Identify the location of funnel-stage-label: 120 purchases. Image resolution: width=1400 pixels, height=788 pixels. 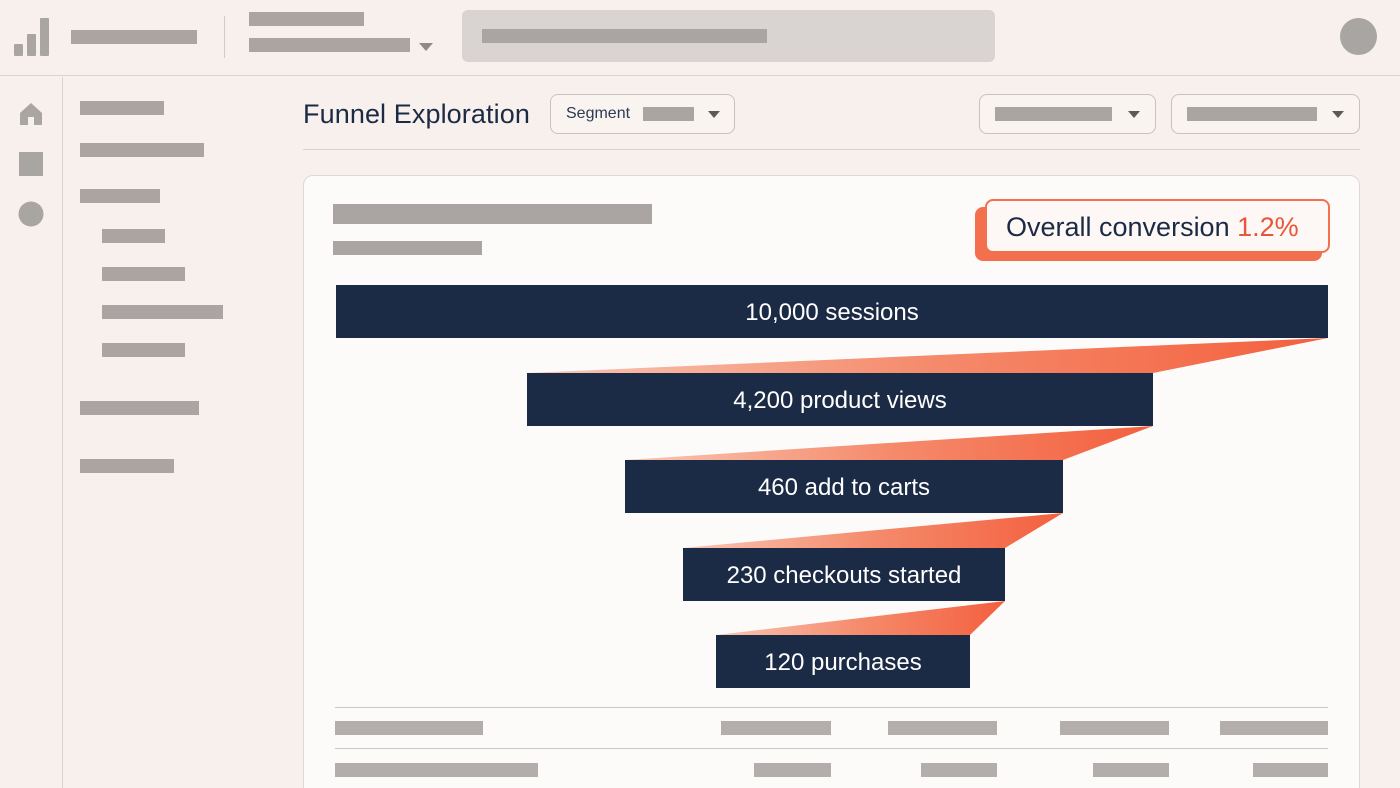
(842, 662).